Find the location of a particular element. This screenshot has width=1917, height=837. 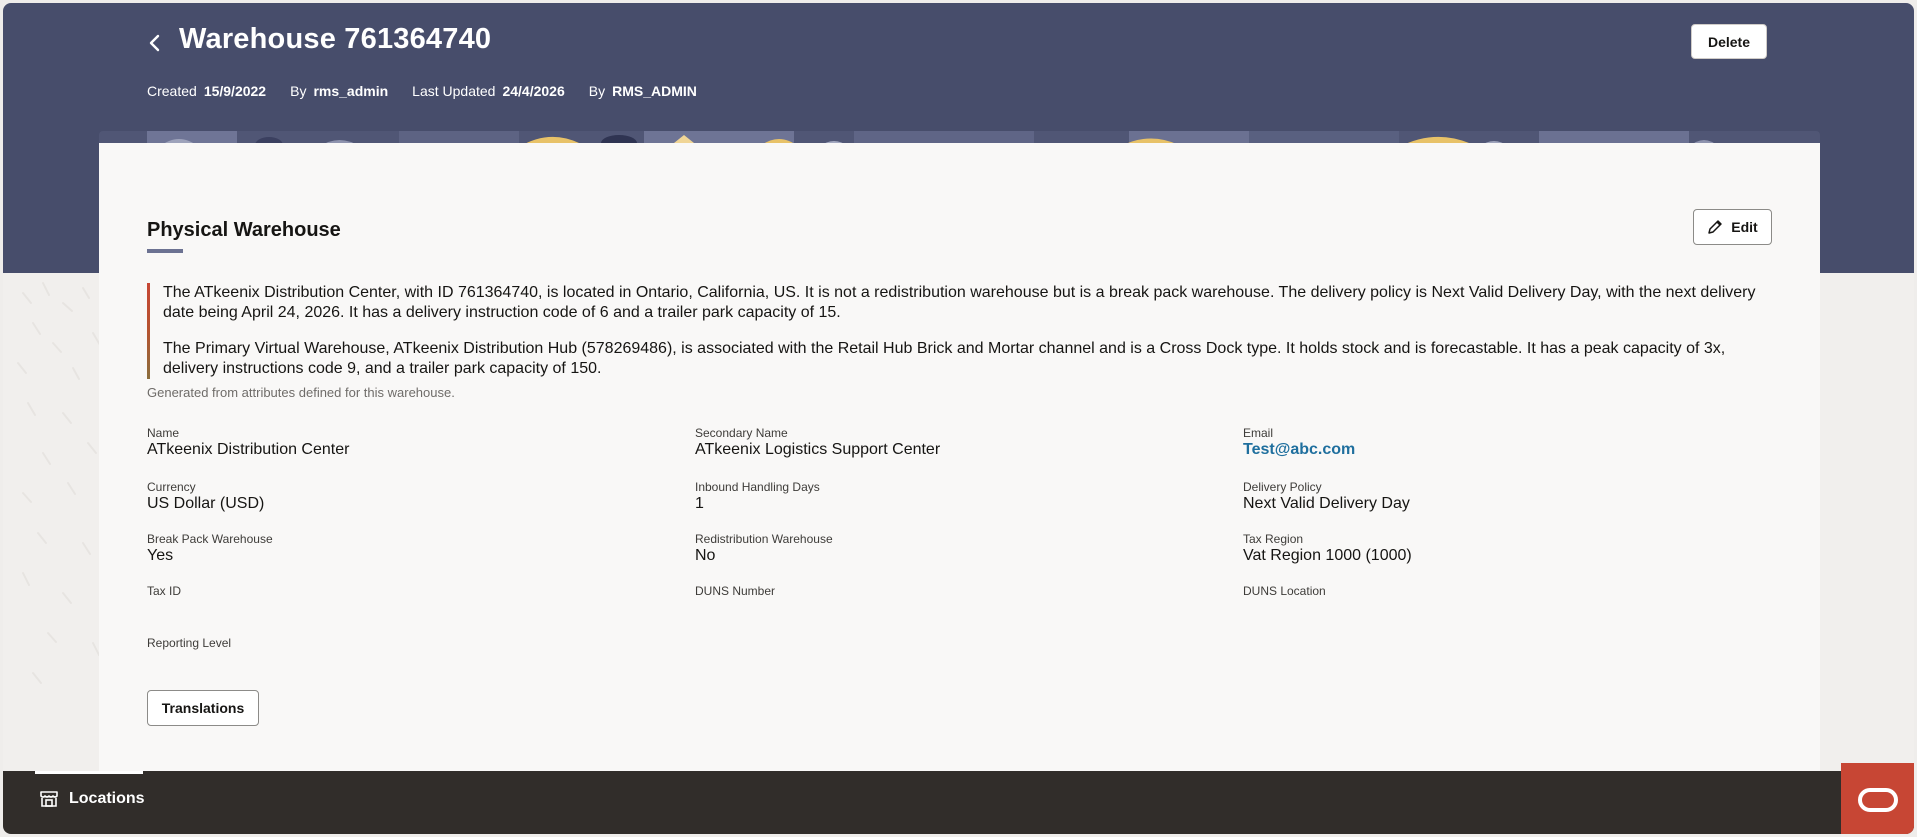

field-reporting-level: Reporting Level is located at coordinates (189, 643).